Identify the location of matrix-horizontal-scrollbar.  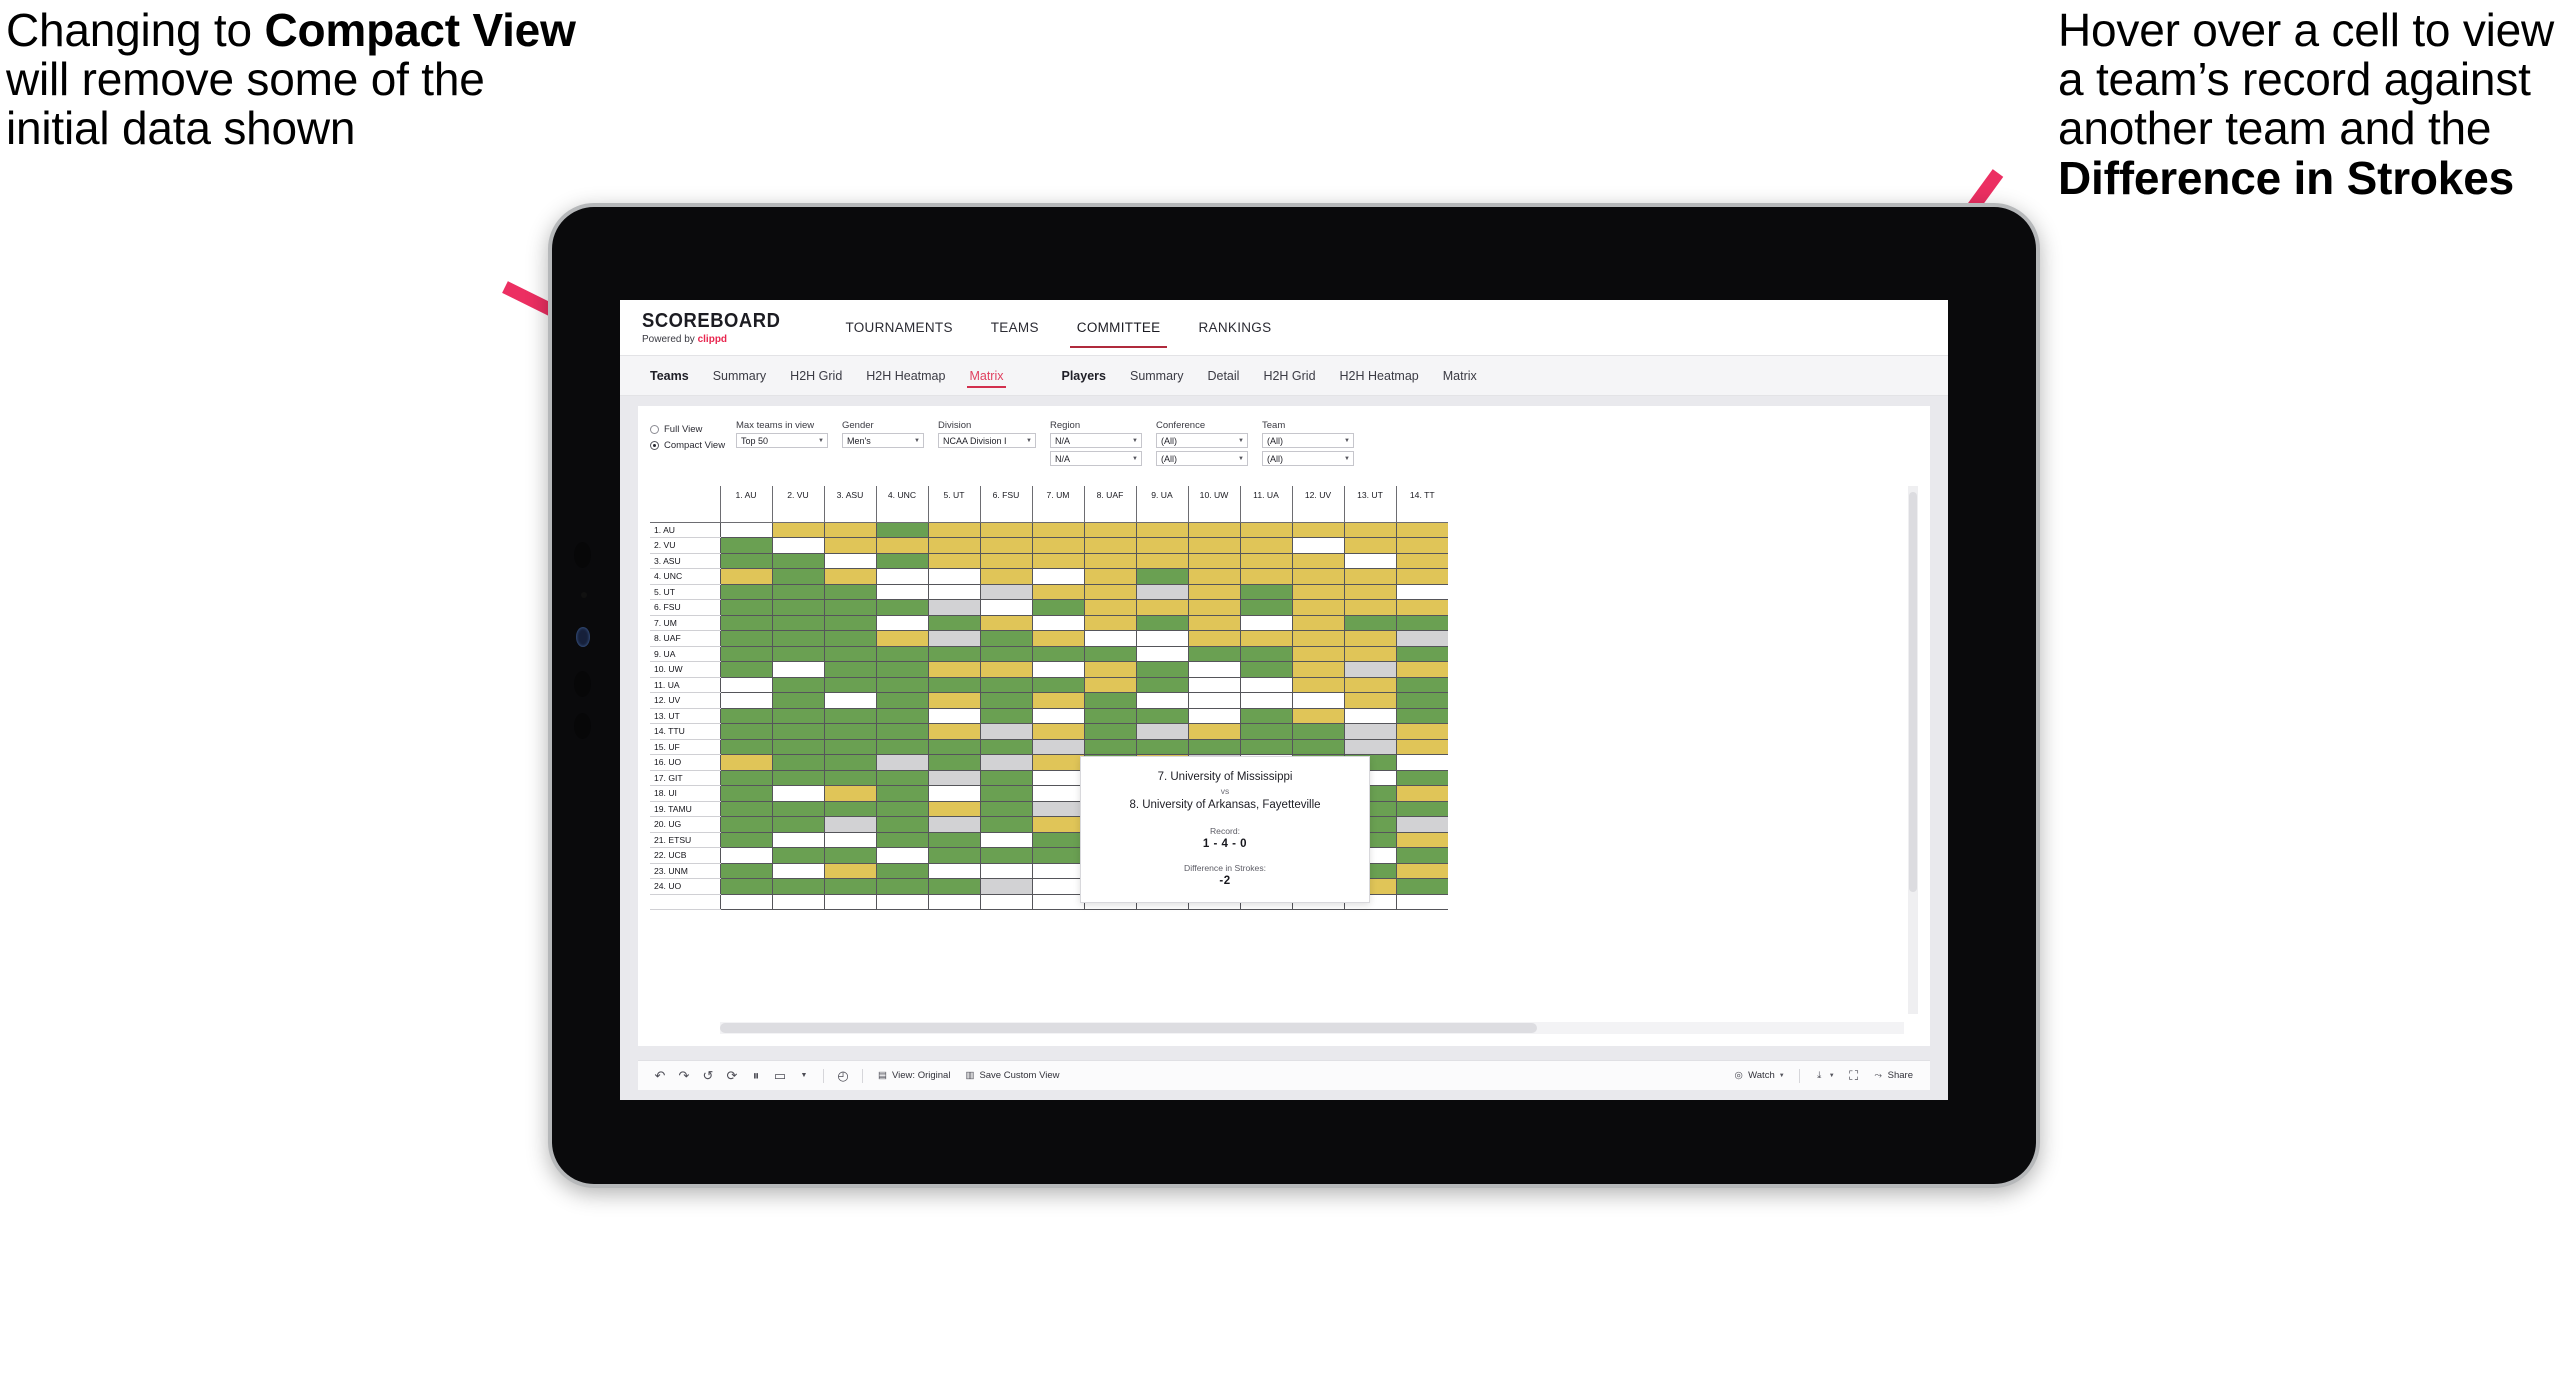
(1312, 1028).